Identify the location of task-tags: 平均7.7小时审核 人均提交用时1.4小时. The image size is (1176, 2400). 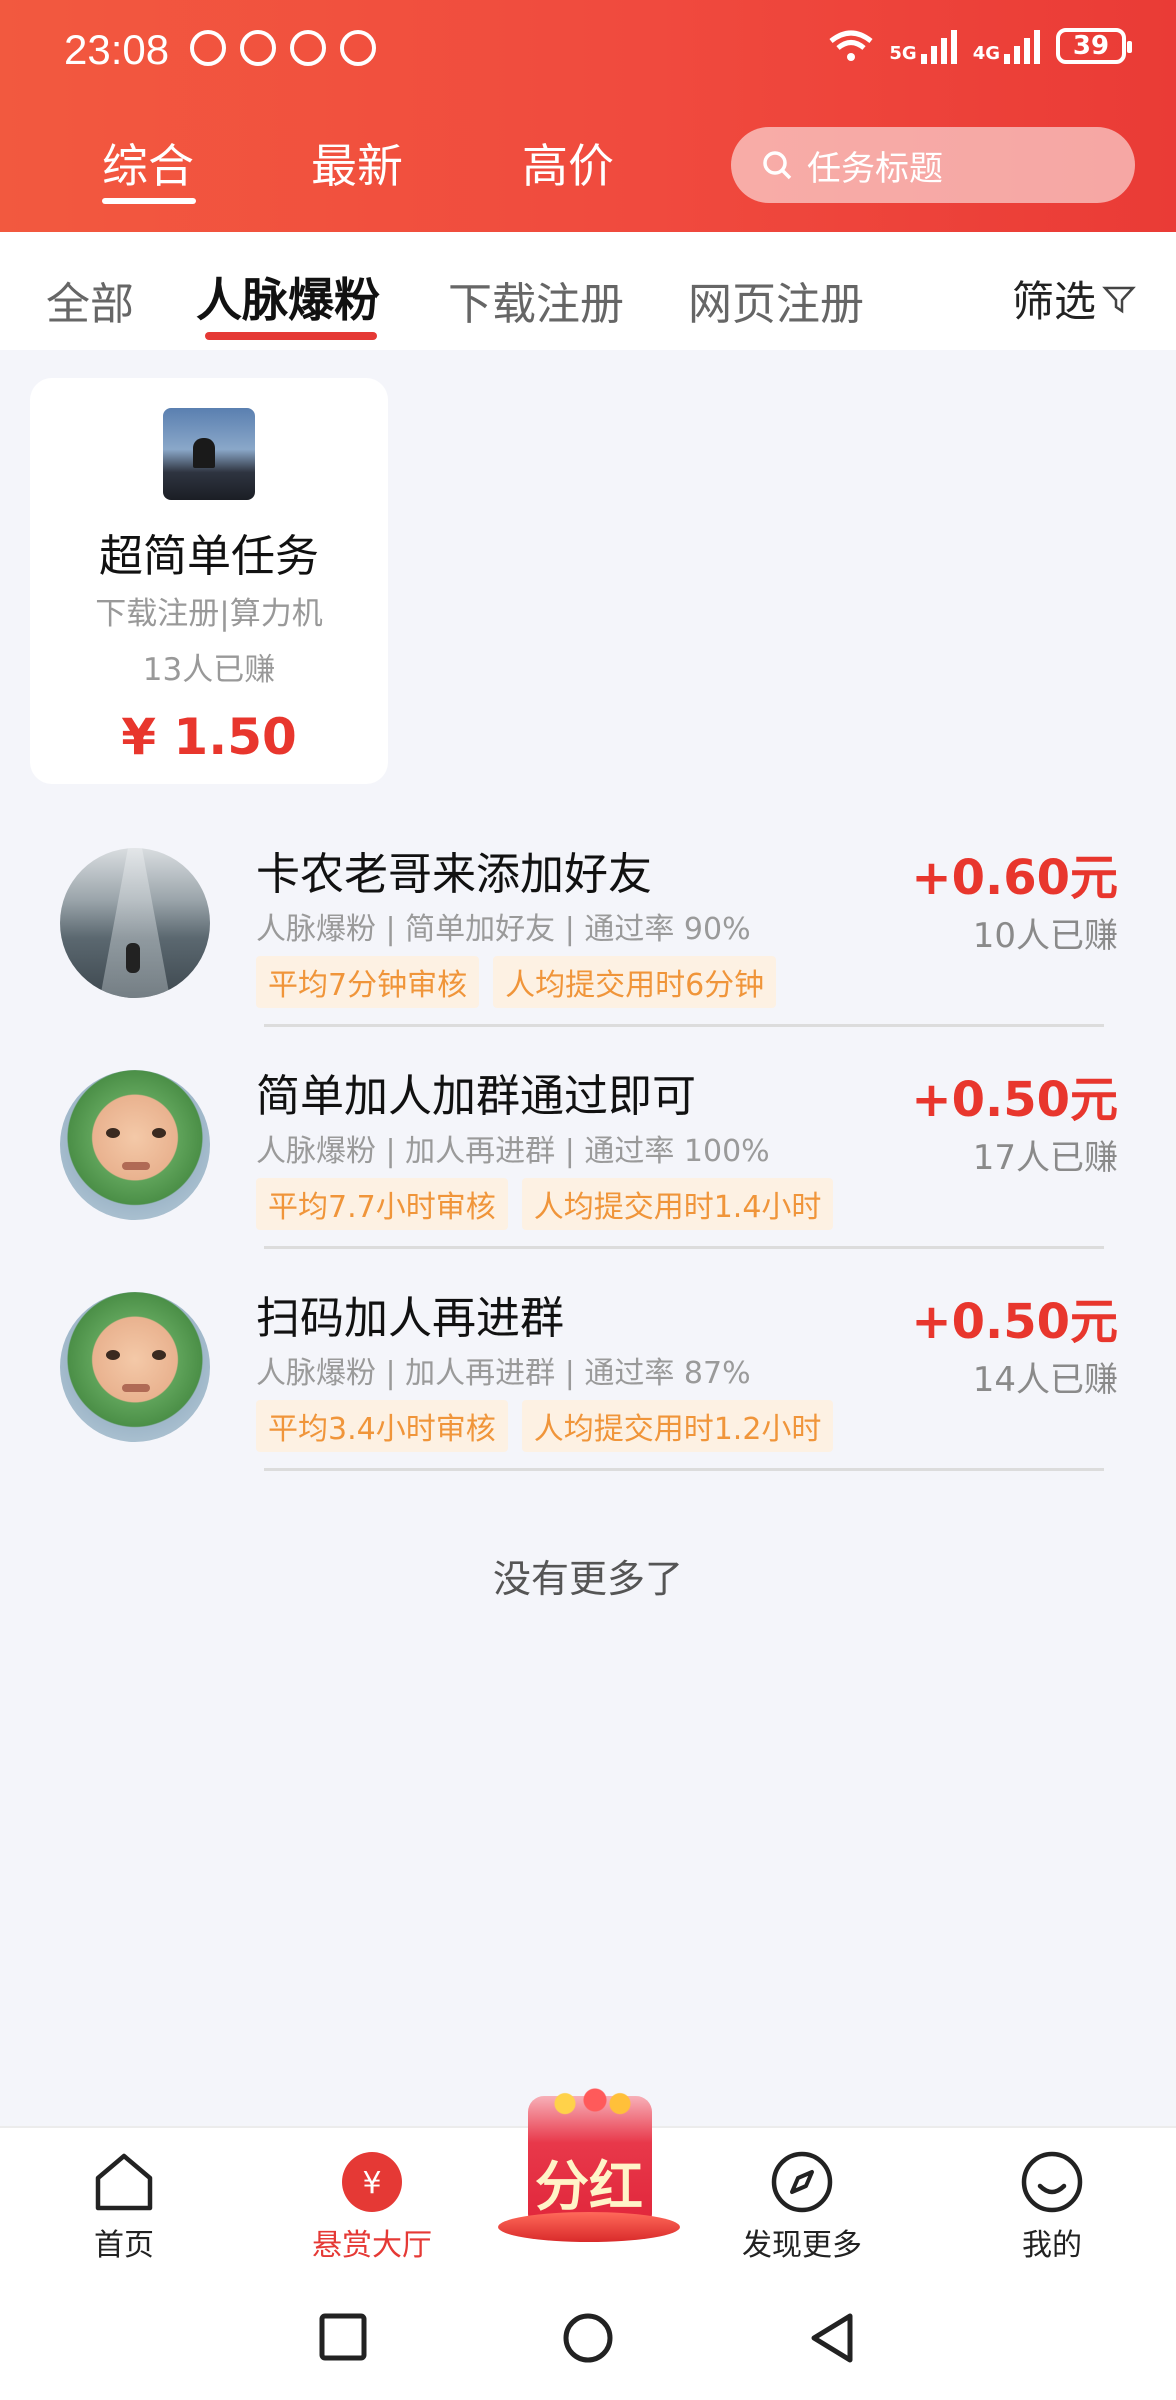
(545, 1204).